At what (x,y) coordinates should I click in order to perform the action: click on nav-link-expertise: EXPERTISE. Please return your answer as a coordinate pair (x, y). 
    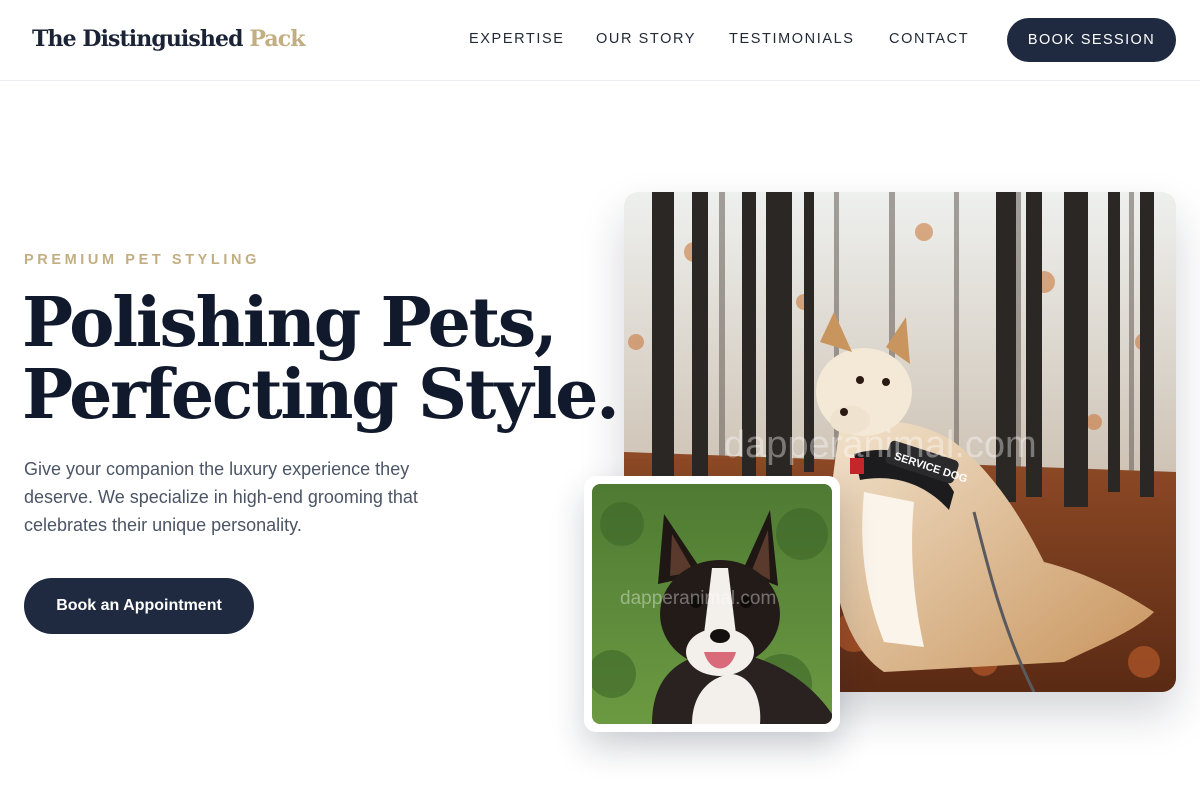
    Looking at the image, I should click on (517, 39).